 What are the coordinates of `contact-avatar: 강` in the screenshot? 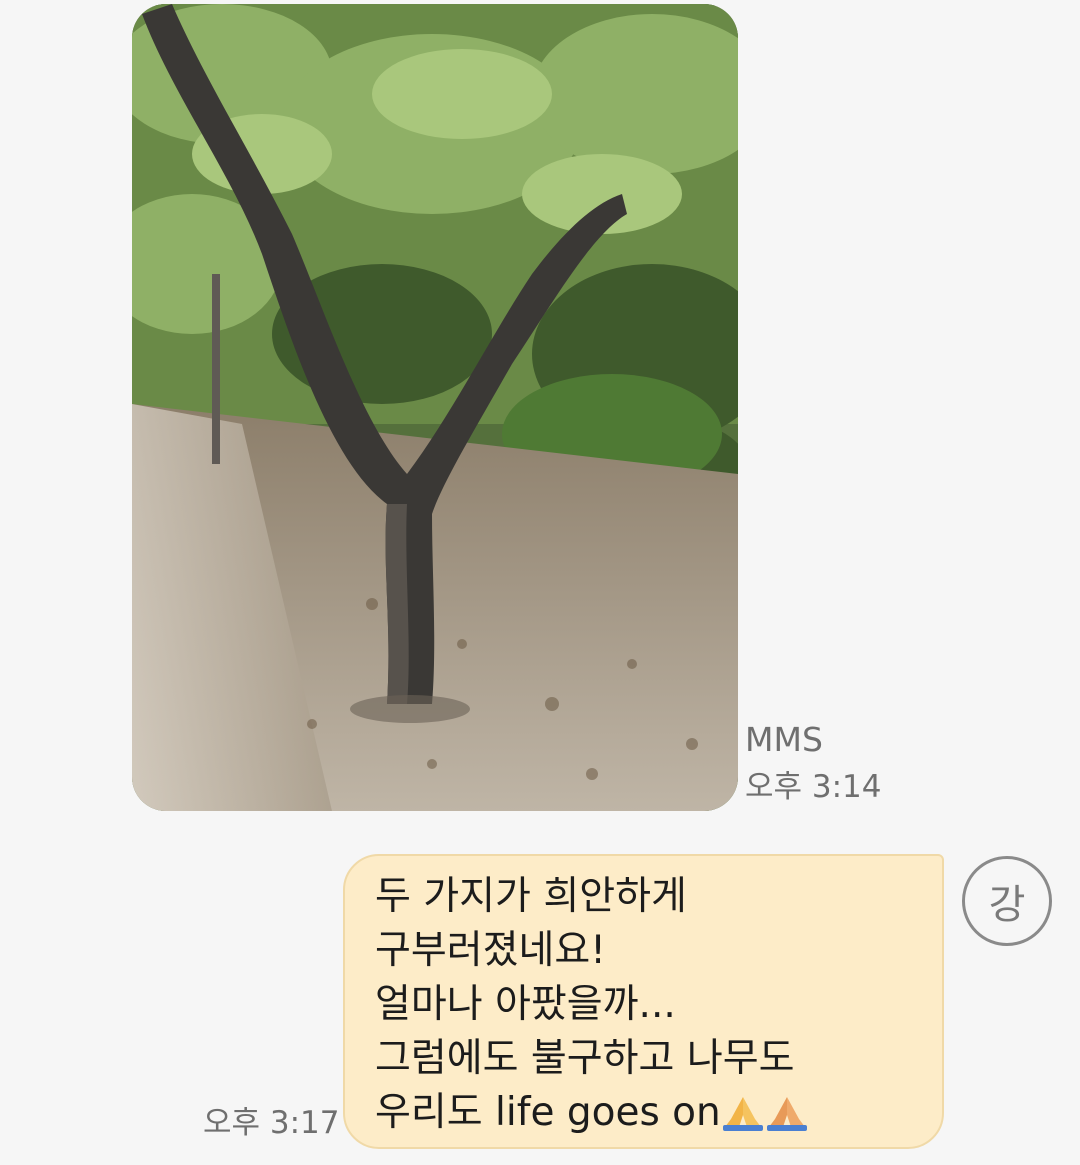 It's located at (1007, 901).